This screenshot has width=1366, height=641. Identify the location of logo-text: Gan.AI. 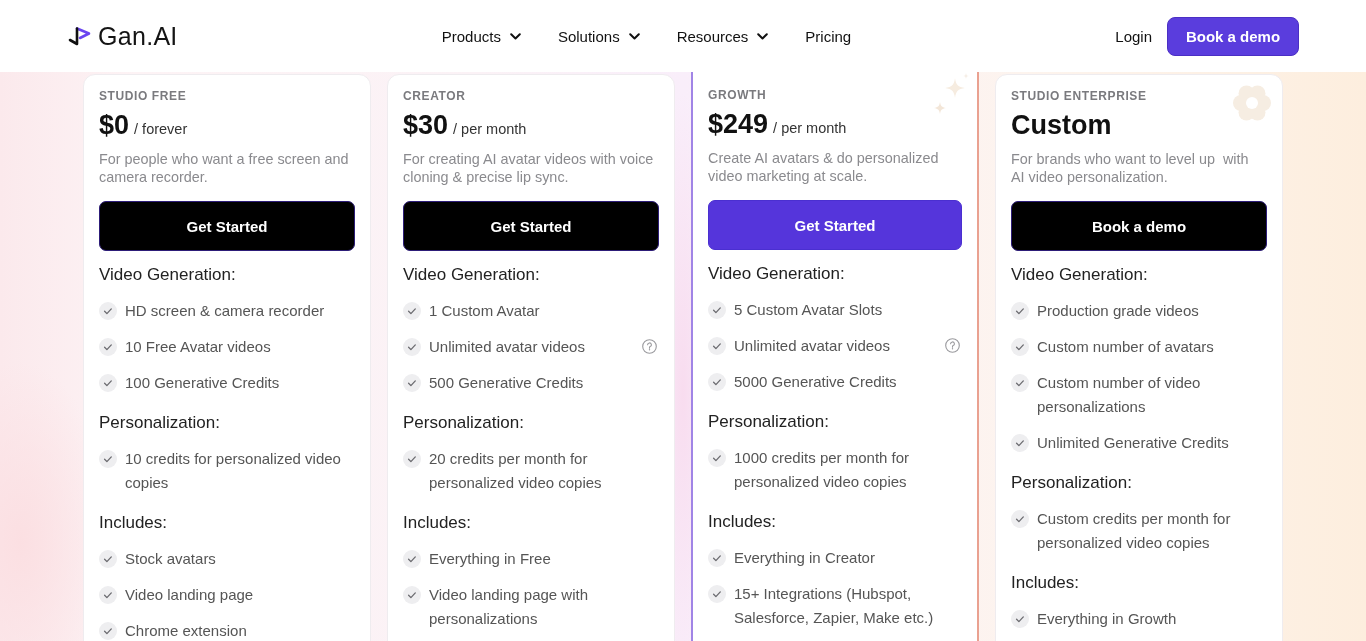
(138, 36).